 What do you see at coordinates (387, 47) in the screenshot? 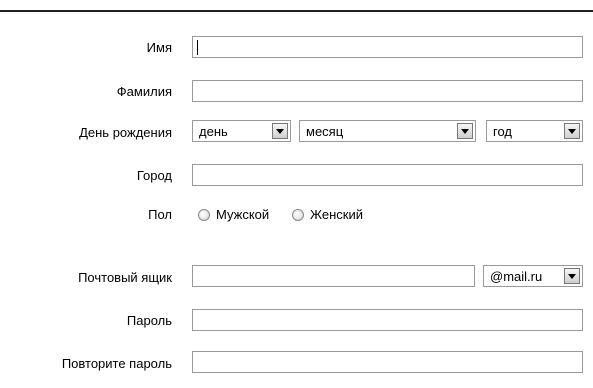
I see `first-name-input` at bounding box center [387, 47].